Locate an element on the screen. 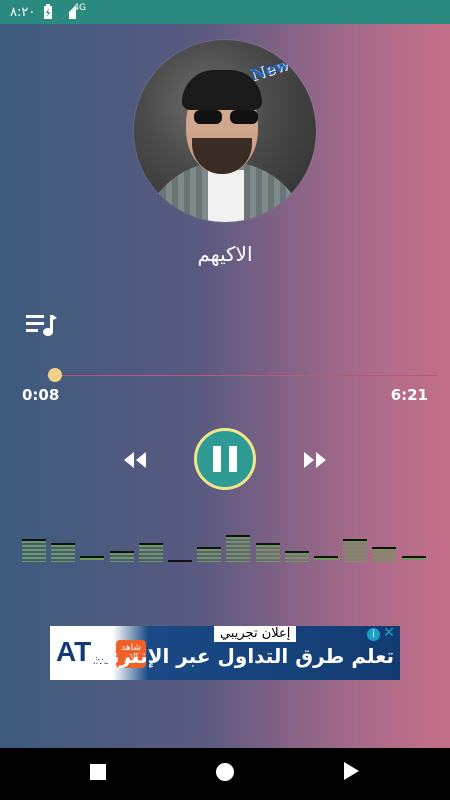 The height and width of the screenshot is (800, 450). rewind-button is located at coordinates (135, 460).